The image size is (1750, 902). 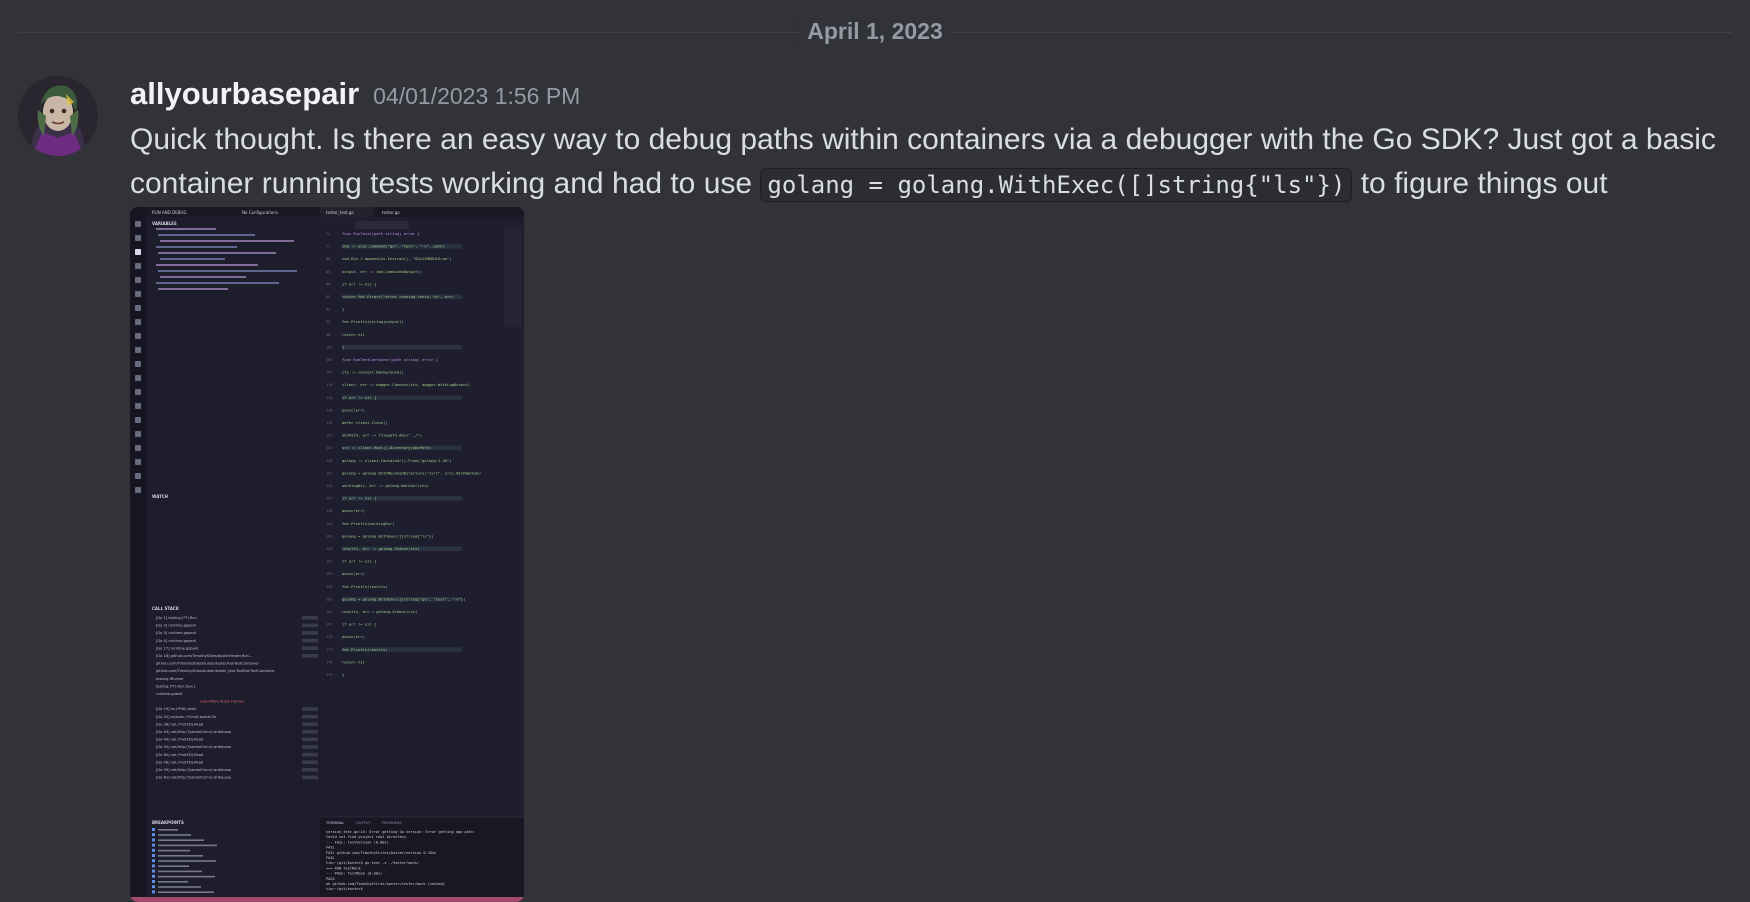 I want to click on code-line: workingDir, err := golang.Workdir(ctx), so click(x=385, y=485).